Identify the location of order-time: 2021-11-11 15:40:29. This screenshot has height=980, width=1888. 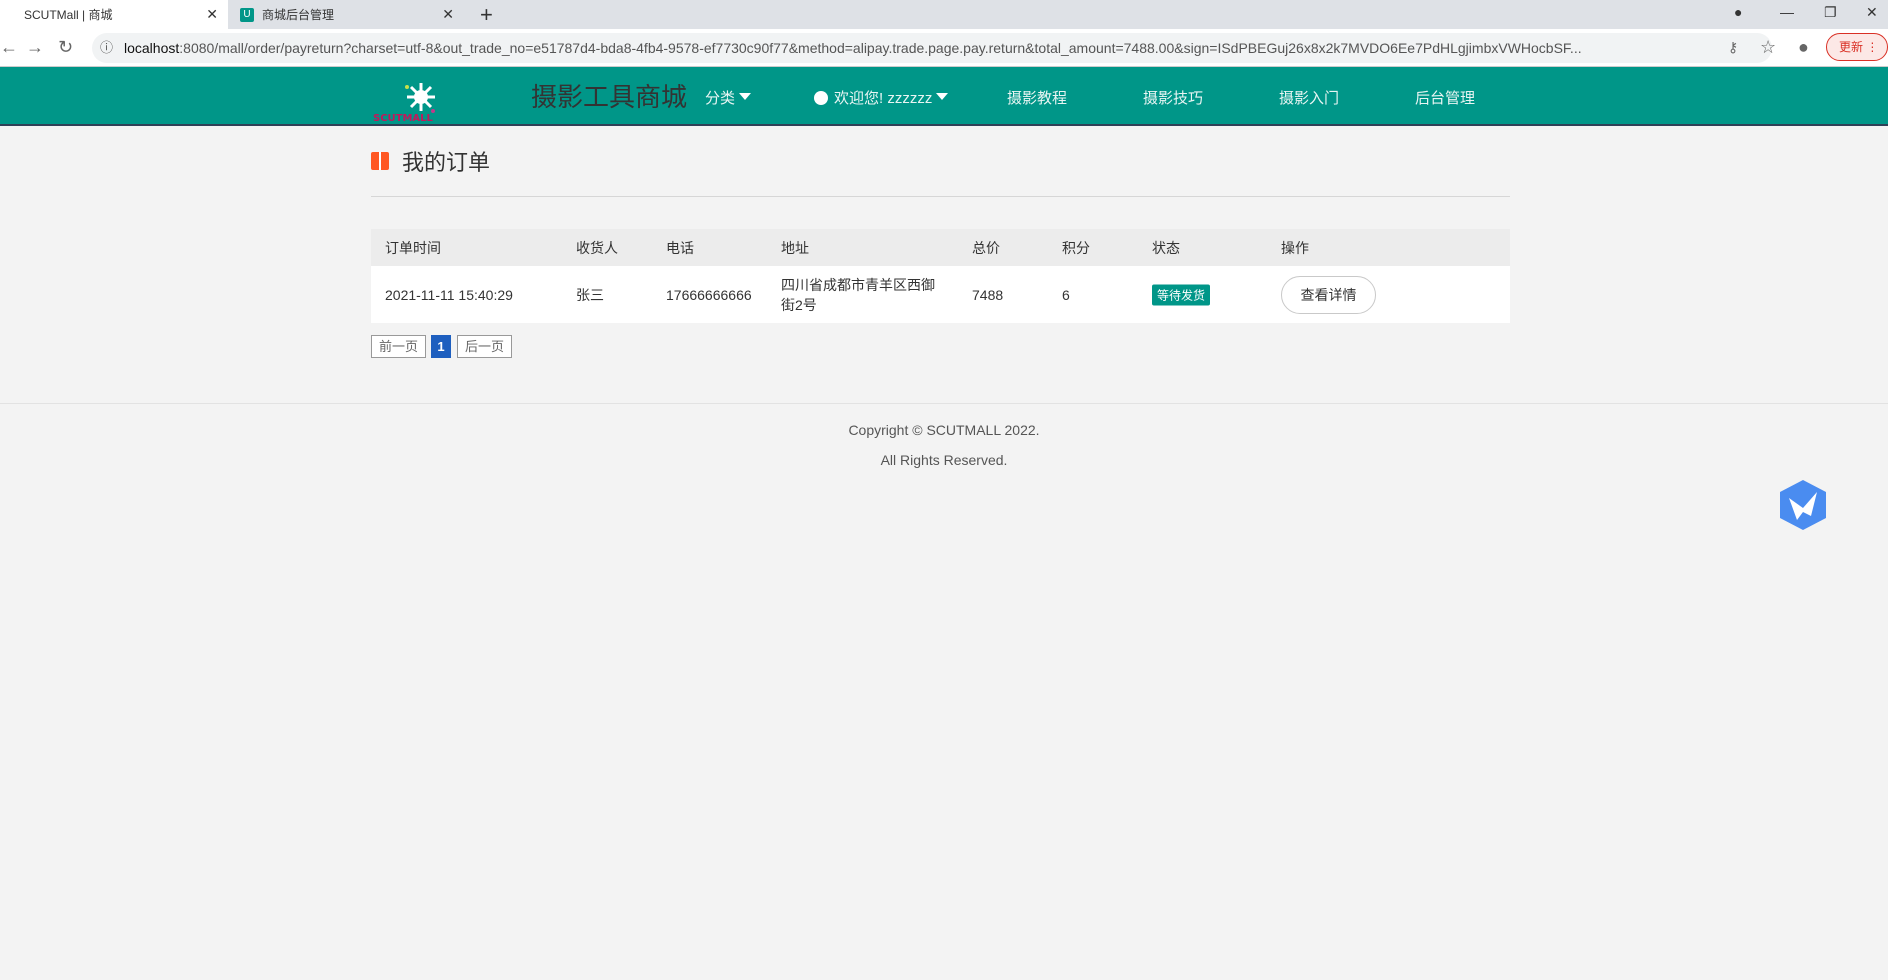
(449, 294).